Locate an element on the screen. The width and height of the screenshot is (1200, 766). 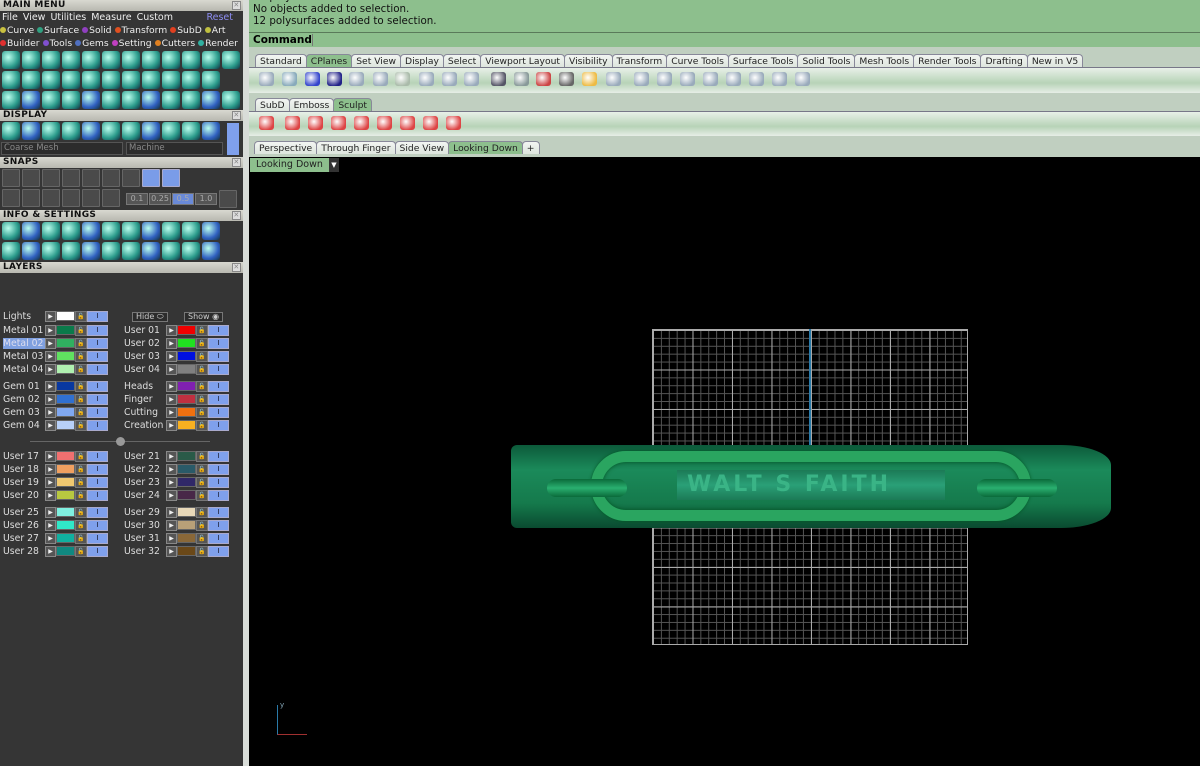
tab-render-tools: Render Tools is located at coordinates (947, 60).